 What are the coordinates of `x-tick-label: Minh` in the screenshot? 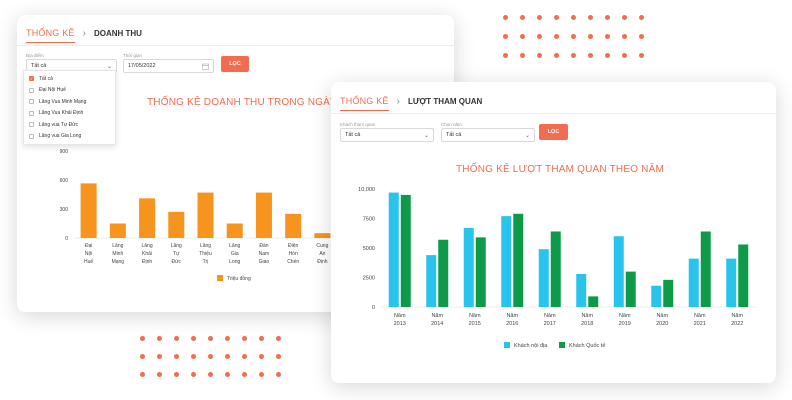 It's located at (117, 254).